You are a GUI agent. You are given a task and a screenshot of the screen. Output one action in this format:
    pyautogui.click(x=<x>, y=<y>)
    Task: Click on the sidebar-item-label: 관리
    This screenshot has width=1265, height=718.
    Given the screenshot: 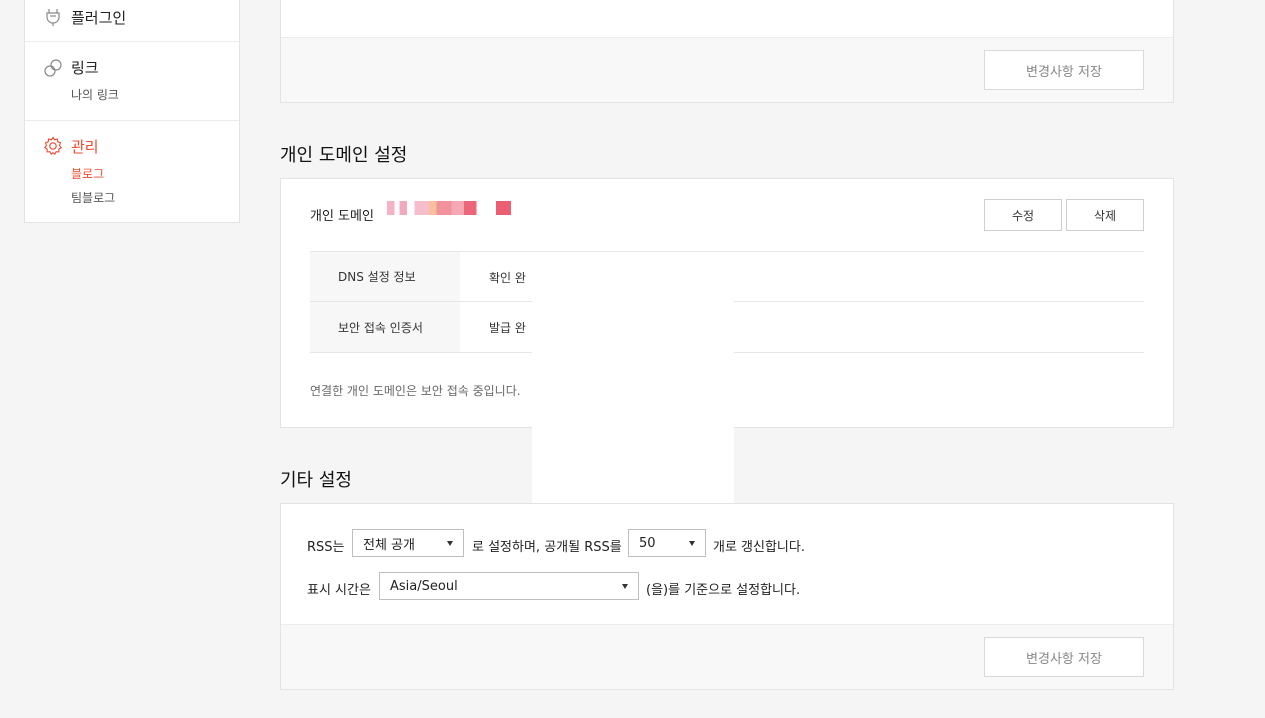 What is the action you would take?
    pyautogui.click(x=85, y=147)
    